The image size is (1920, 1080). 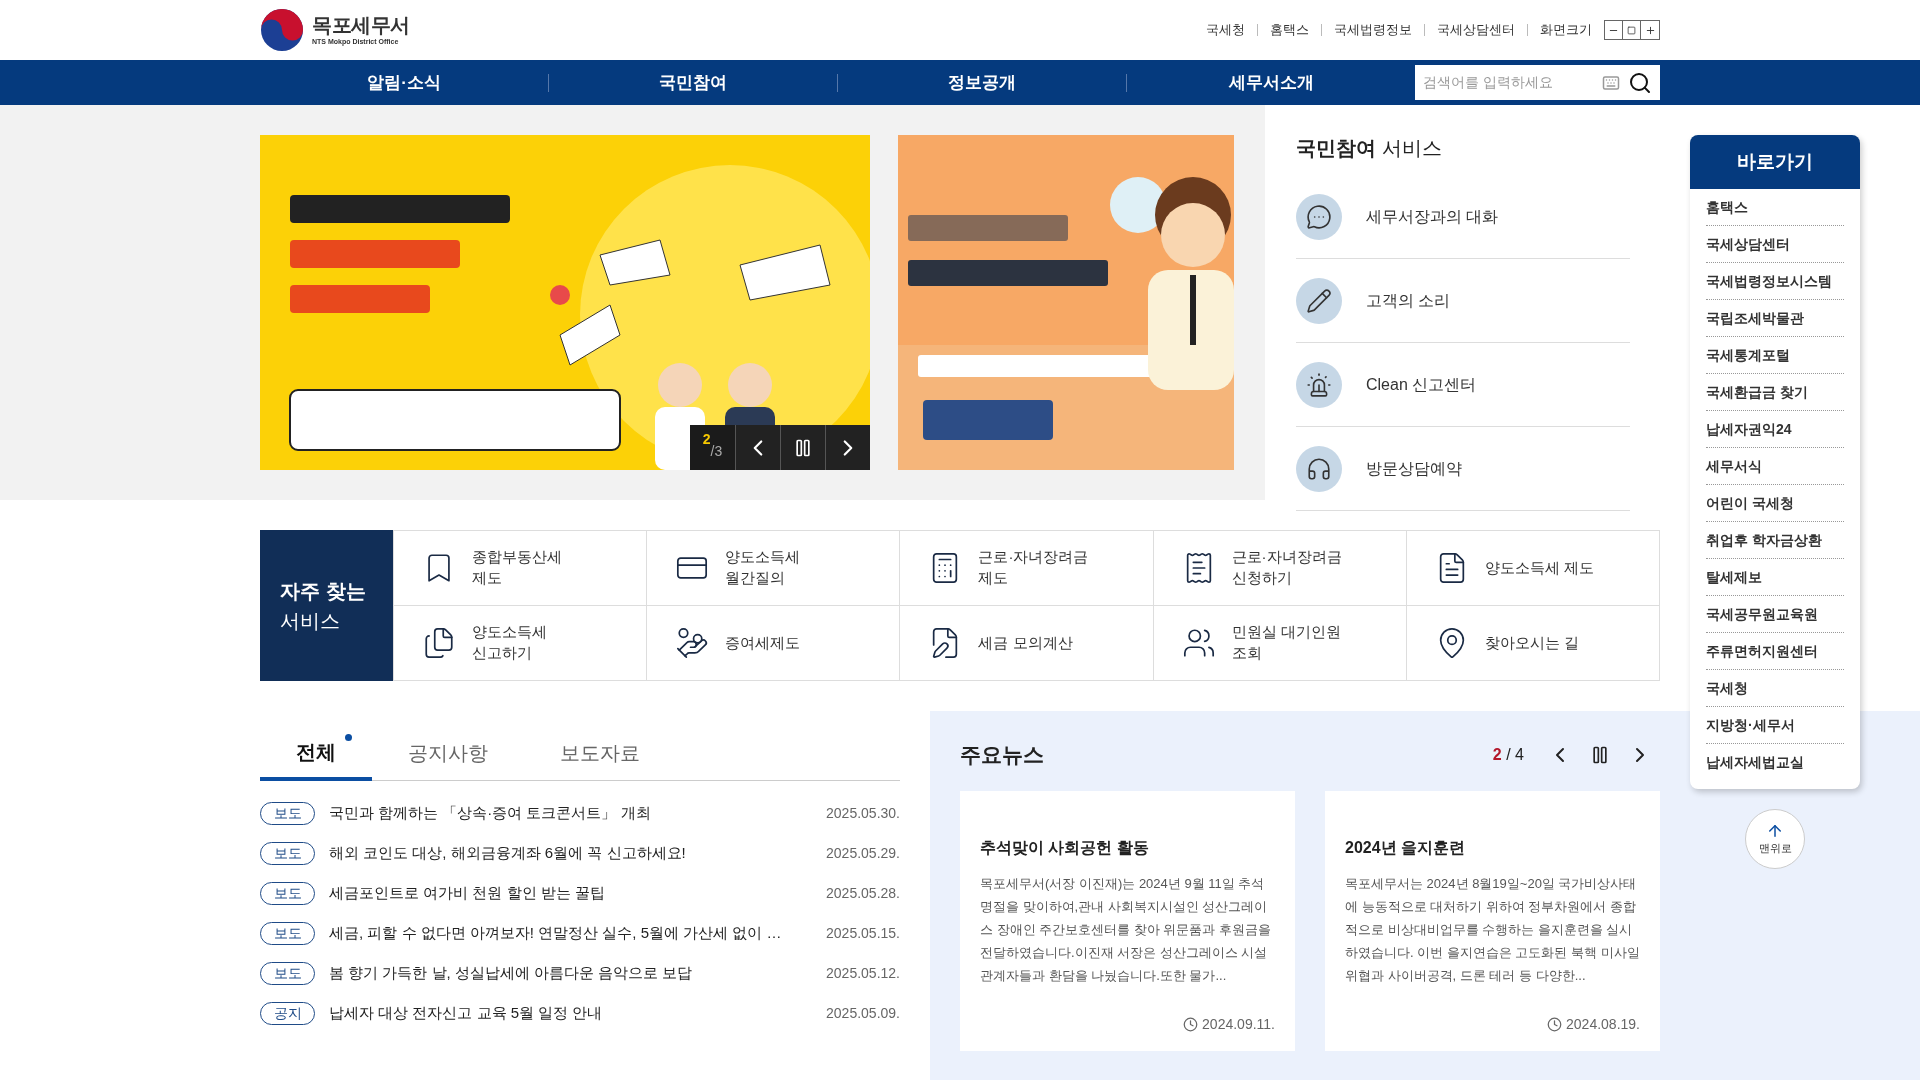 What do you see at coordinates (316, 753) in the screenshot?
I see `news-tab: 전체` at bounding box center [316, 753].